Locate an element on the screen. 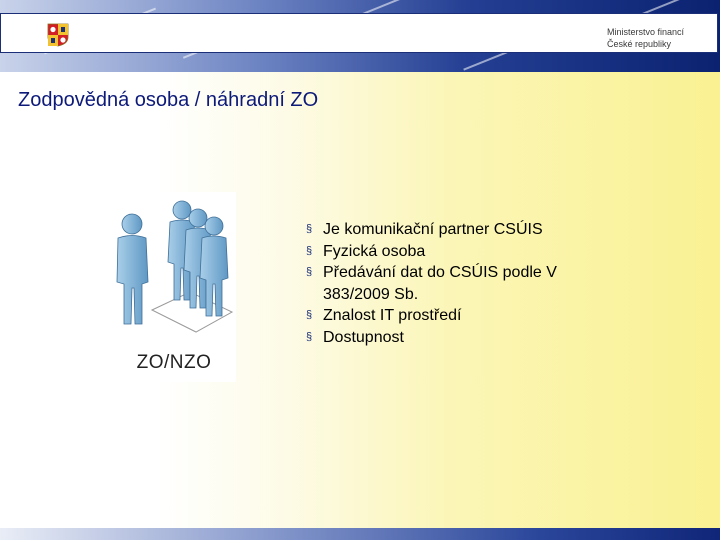 This screenshot has width=720, height=540. page-title: Zodpovědná osoba / náhradní ZO is located at coordinates (168, 100).